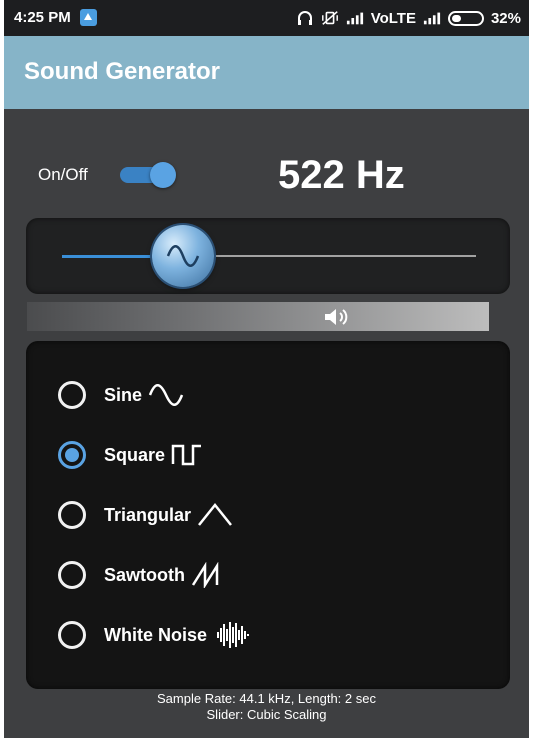  I want to click on footer-slider-scaling: Slider: Cubic Scaling, so click(266, 714).